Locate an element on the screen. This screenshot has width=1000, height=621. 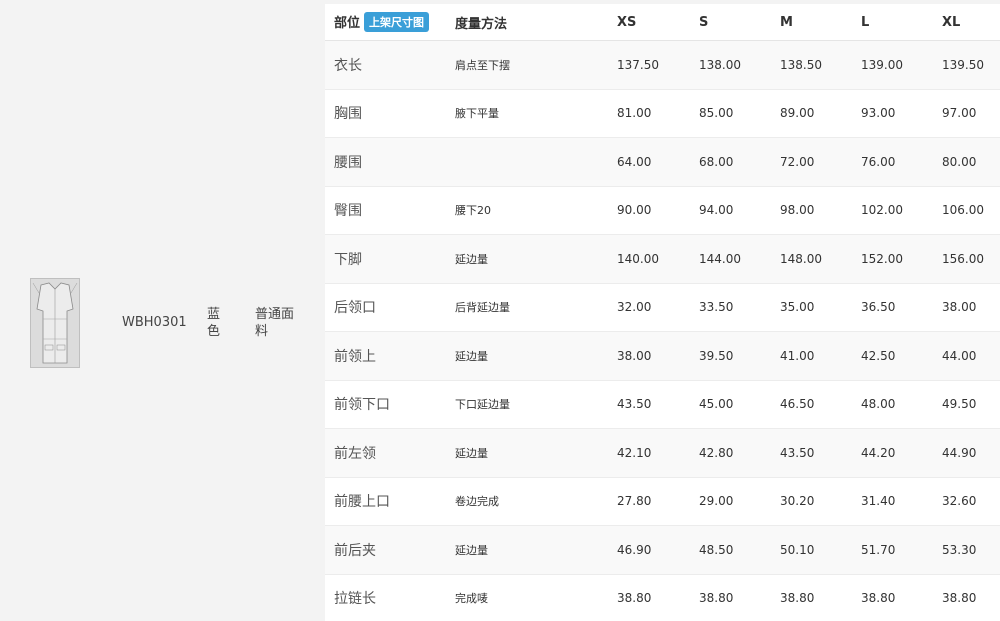
product-code: WBH0301 is located at coordinates (154, 322).